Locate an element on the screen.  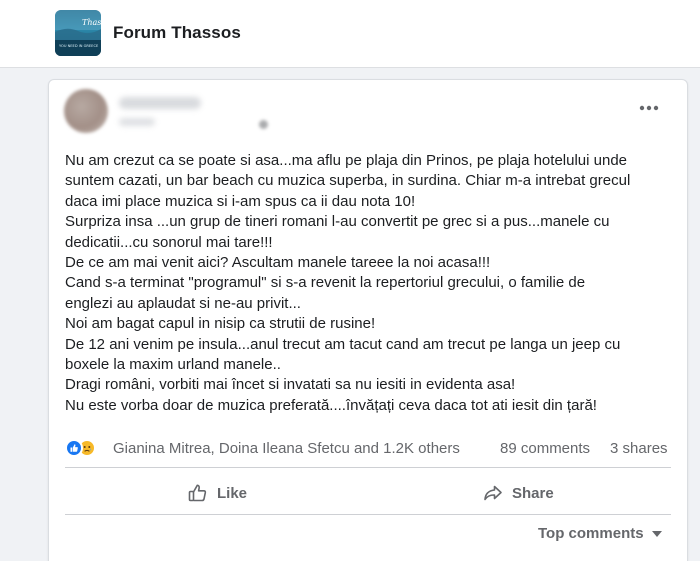
comment-sort-label: Top comments is located at coordinates (591, 533).